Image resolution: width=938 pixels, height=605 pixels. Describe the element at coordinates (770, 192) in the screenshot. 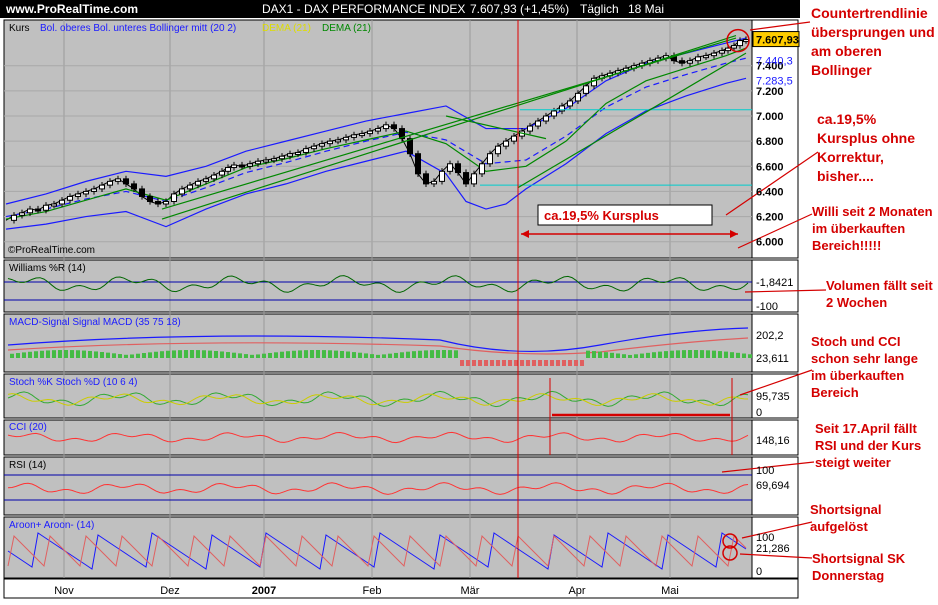

I see `price-tick-label: 6.400` at that location.